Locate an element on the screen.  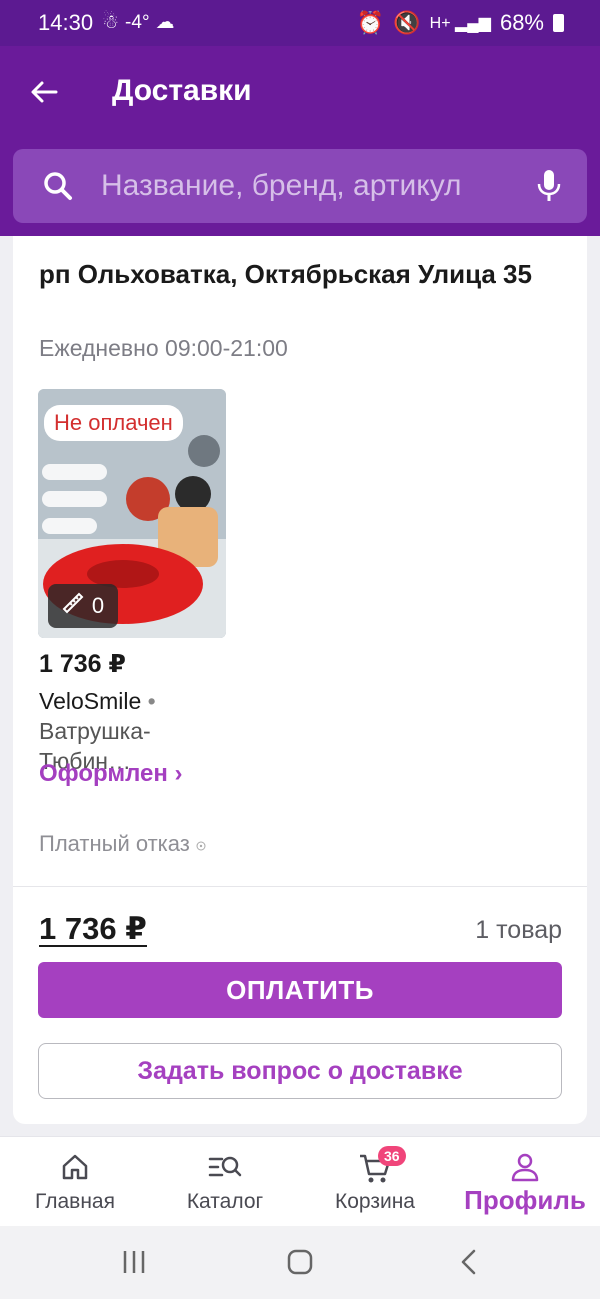
status-temperature: -4° is located at coordinates (137, 22).